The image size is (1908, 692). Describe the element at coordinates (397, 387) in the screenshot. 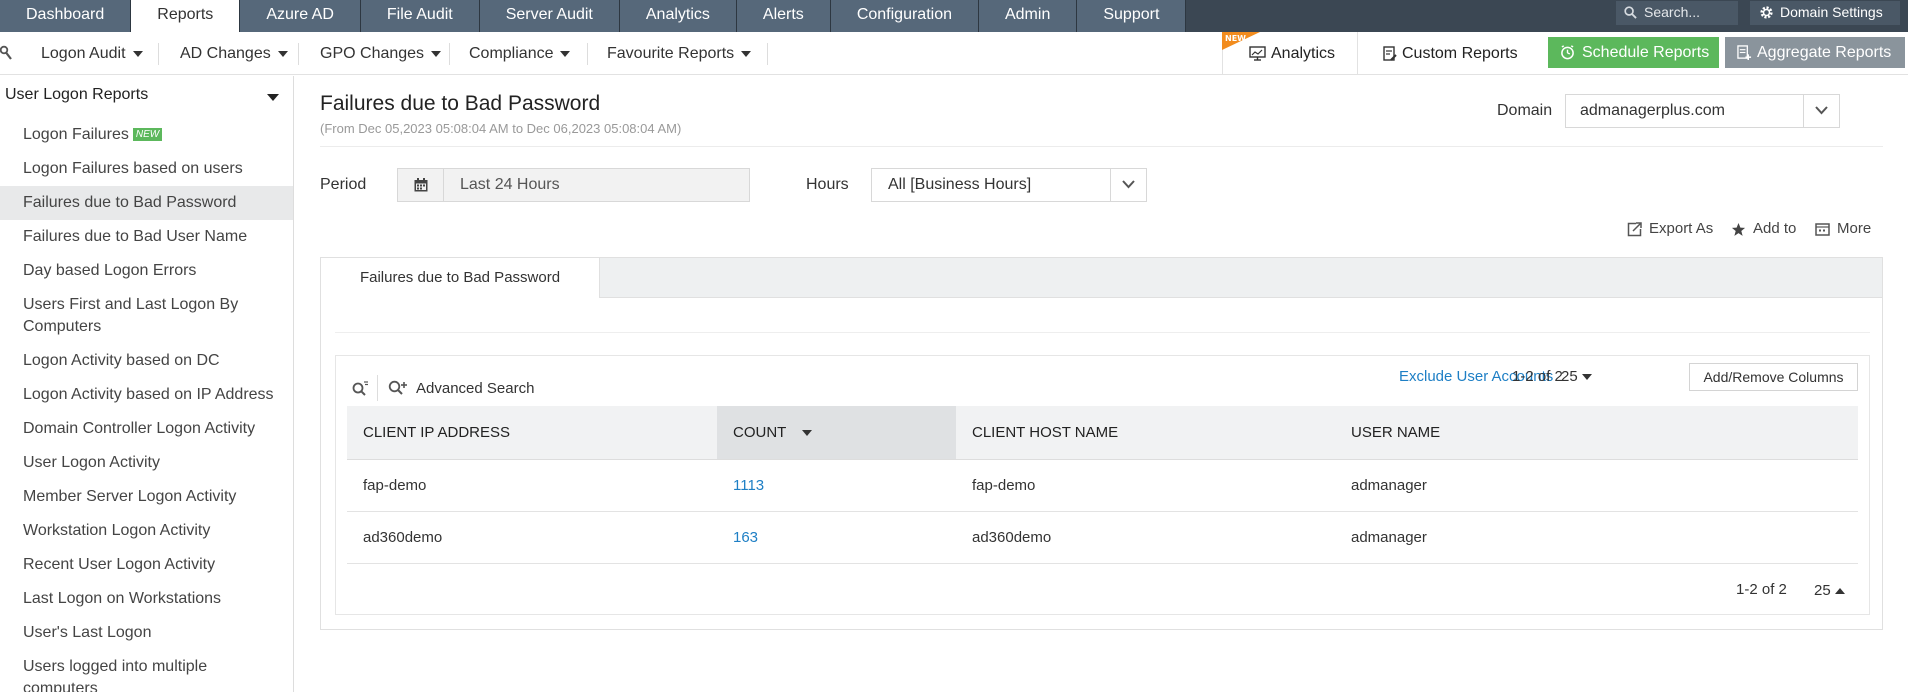

I see `advanced-search-icon` at that location.